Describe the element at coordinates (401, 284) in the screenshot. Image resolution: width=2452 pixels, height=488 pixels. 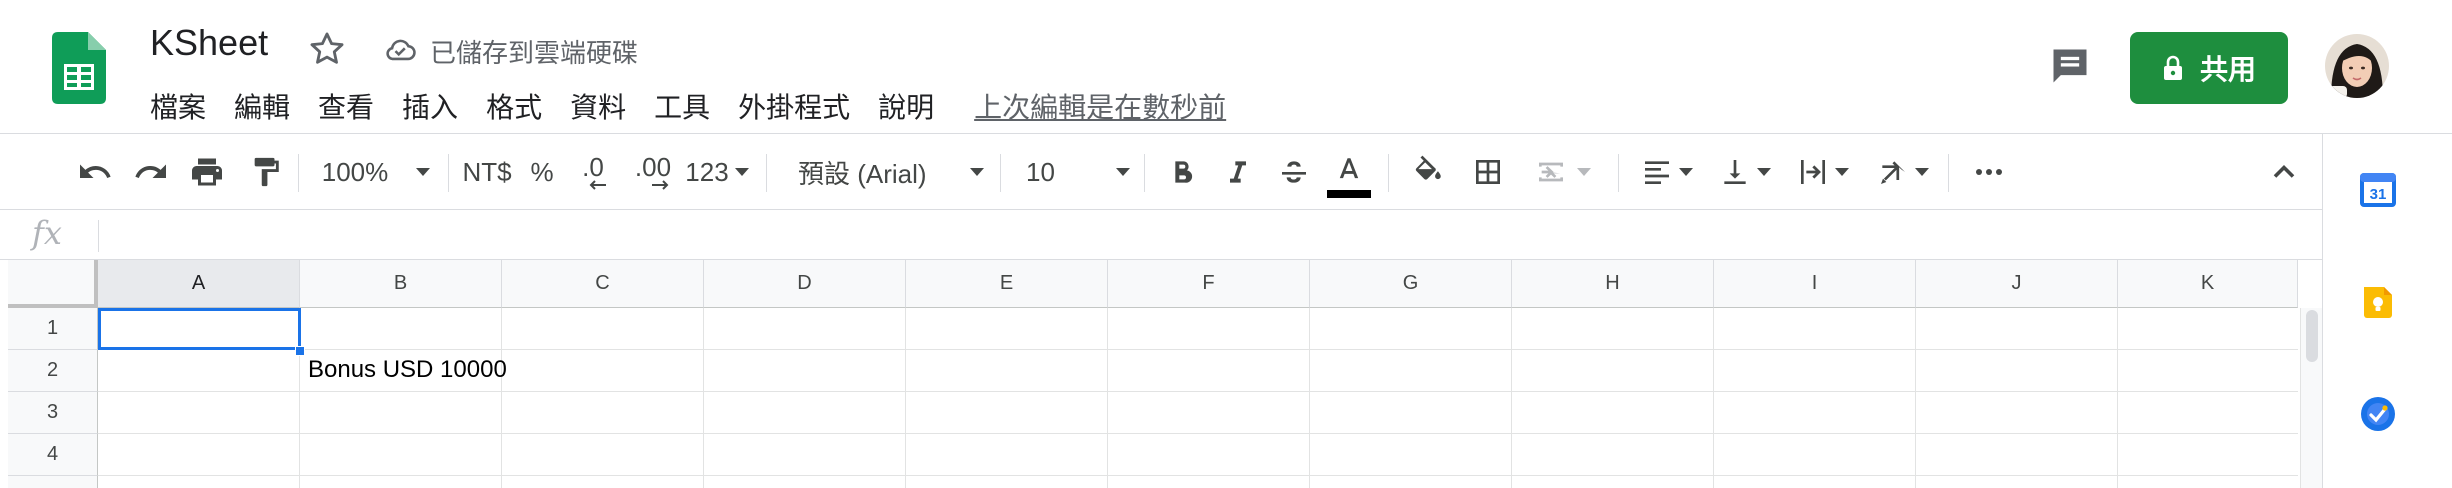
I see `column-header-b: B` at that location.